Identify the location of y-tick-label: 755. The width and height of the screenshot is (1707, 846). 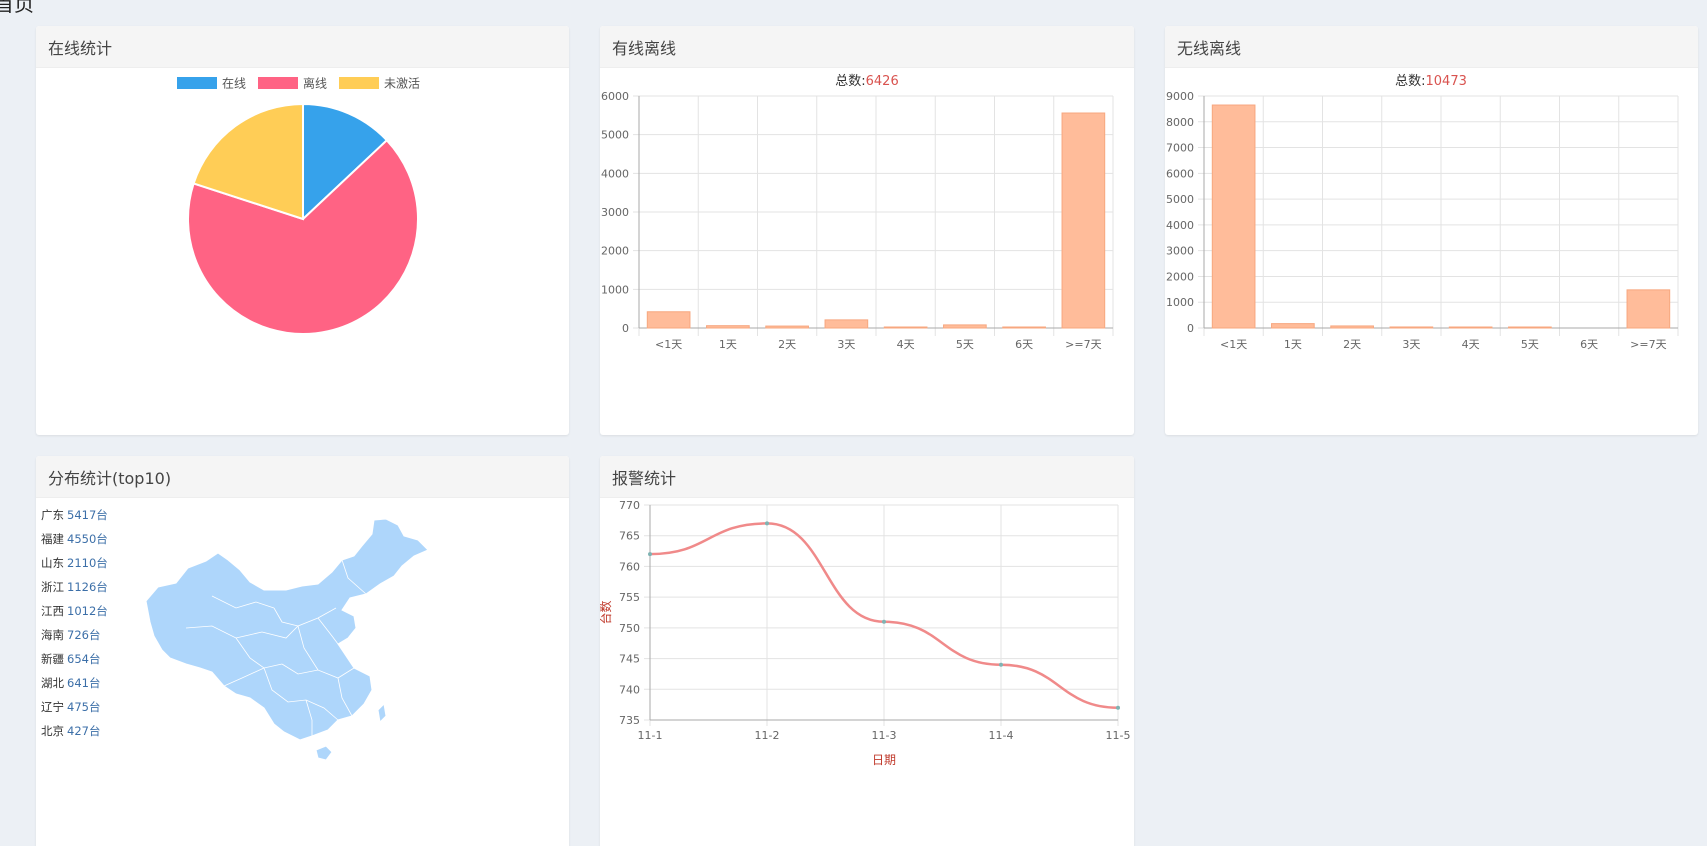
(629, 597).